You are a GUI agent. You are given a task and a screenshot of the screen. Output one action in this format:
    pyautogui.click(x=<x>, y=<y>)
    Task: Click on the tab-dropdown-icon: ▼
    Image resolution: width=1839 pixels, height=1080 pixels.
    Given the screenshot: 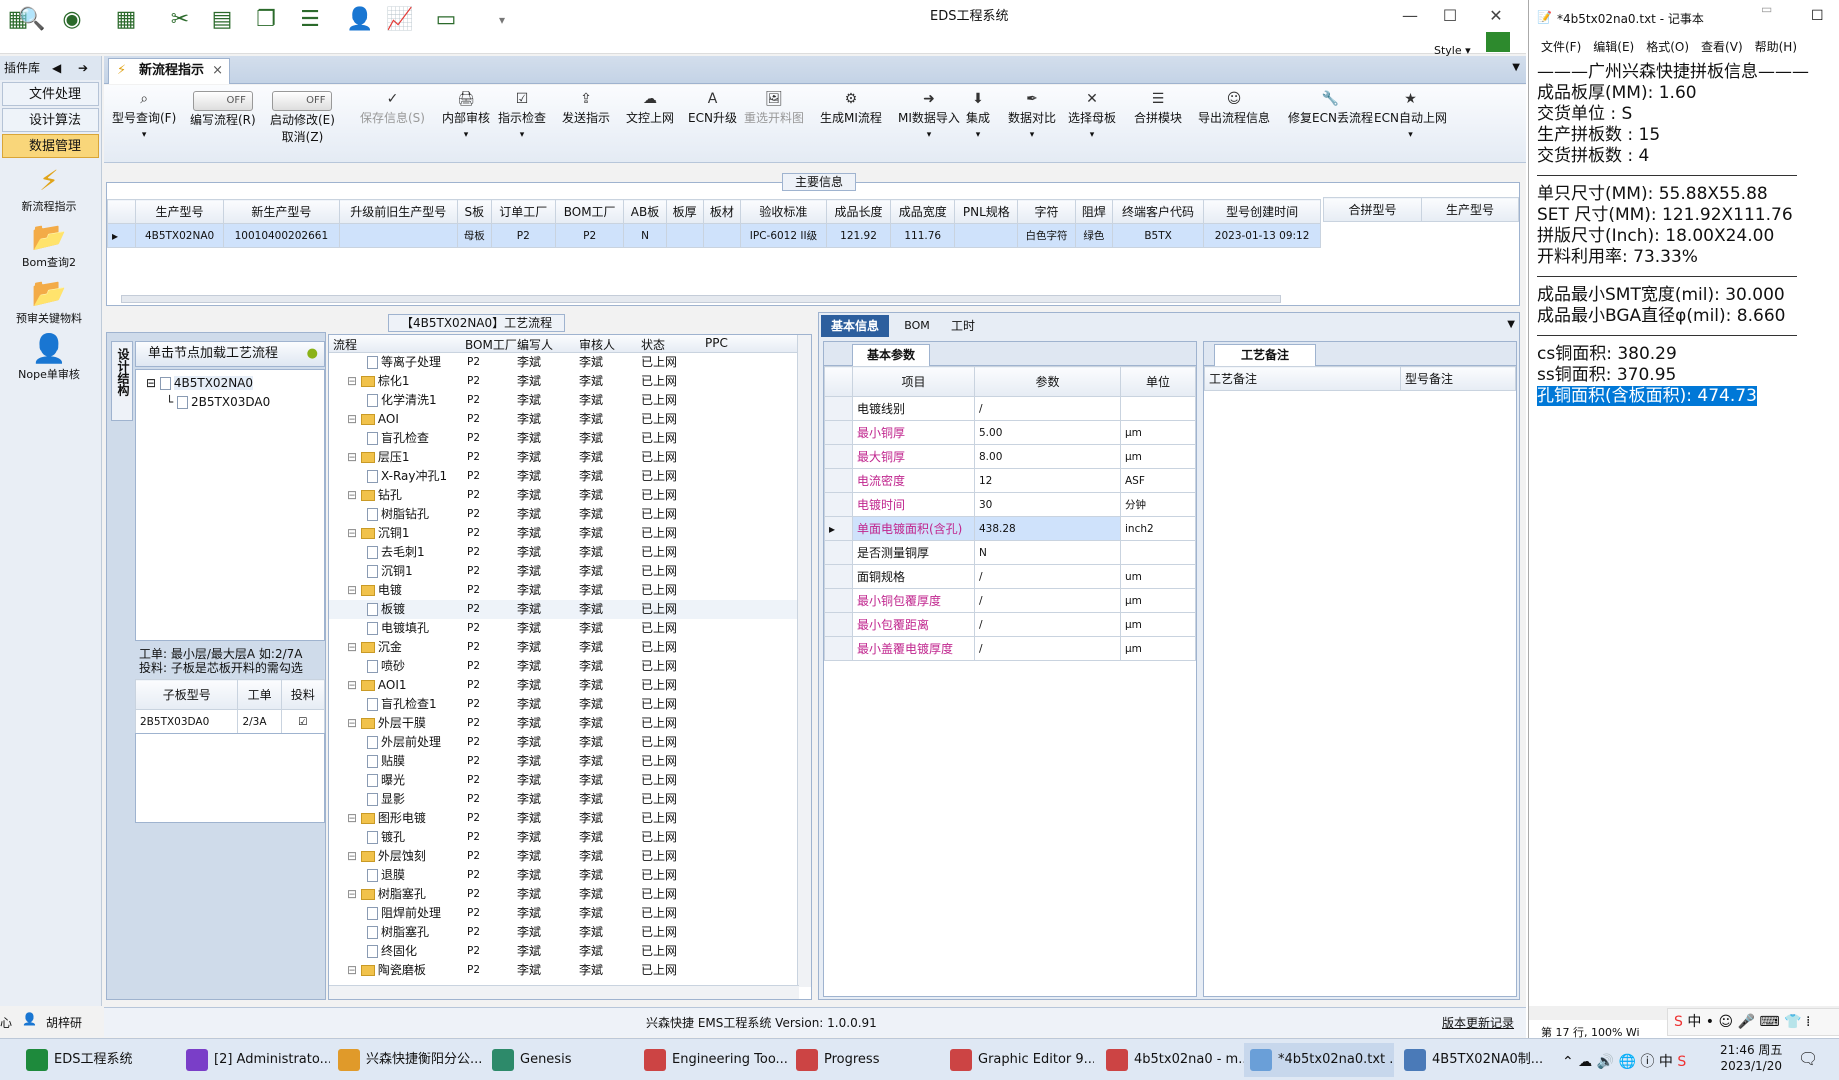 What is the action you would take?
    pyautogui.click(x=1511, y=324)
    